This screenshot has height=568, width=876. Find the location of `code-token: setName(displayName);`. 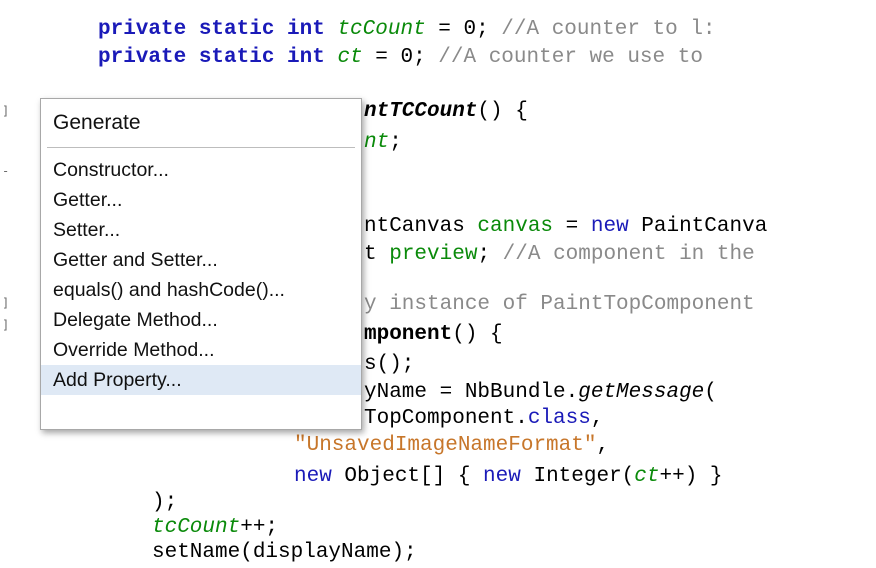

code-token: setName(displayName); is located at coordinates (284, 552).